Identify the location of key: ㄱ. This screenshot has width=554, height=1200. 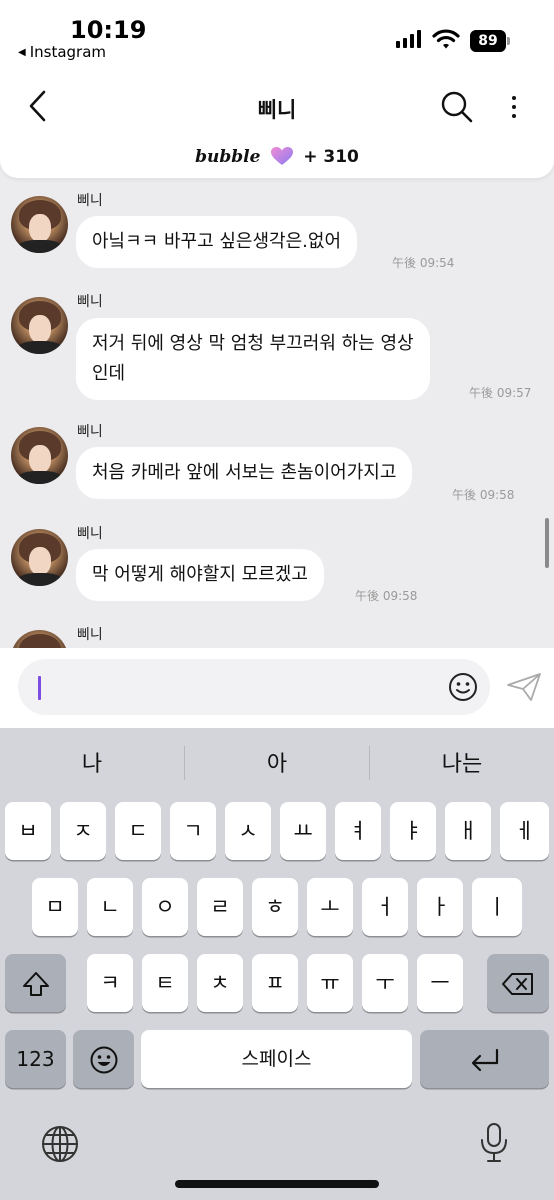
(193, 831).